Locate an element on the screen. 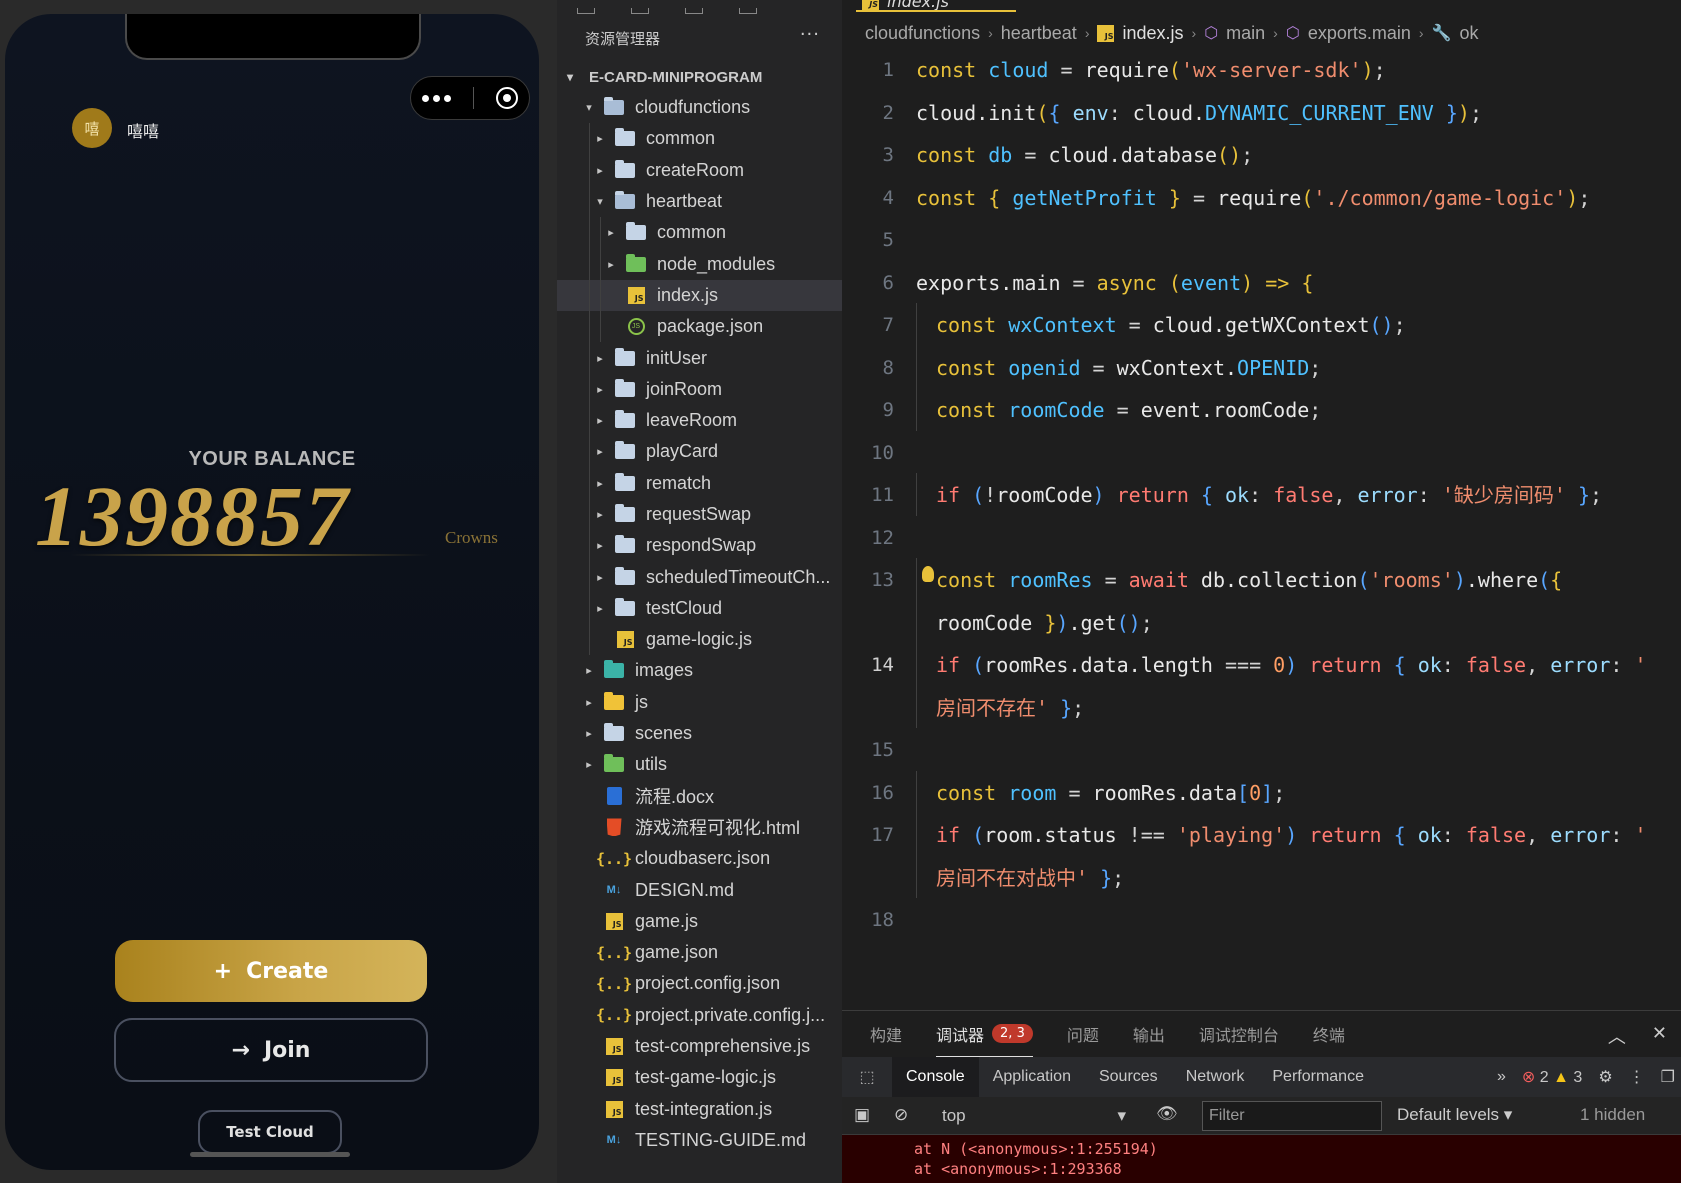 The width and height of the screenshot is (1681, 1183). filter-input: Filter is located at coordinates (1292, 1116).